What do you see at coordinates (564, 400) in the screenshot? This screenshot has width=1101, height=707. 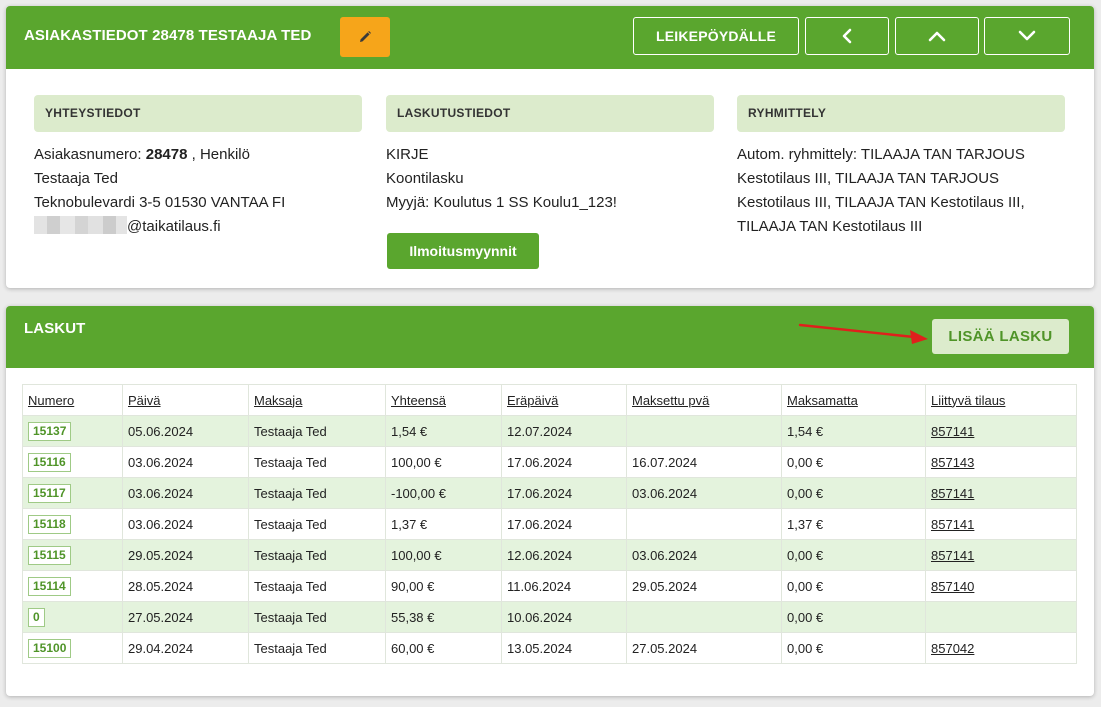 I see `column-header-due-date: Eräpäivä` at bounding box center [564, 400].